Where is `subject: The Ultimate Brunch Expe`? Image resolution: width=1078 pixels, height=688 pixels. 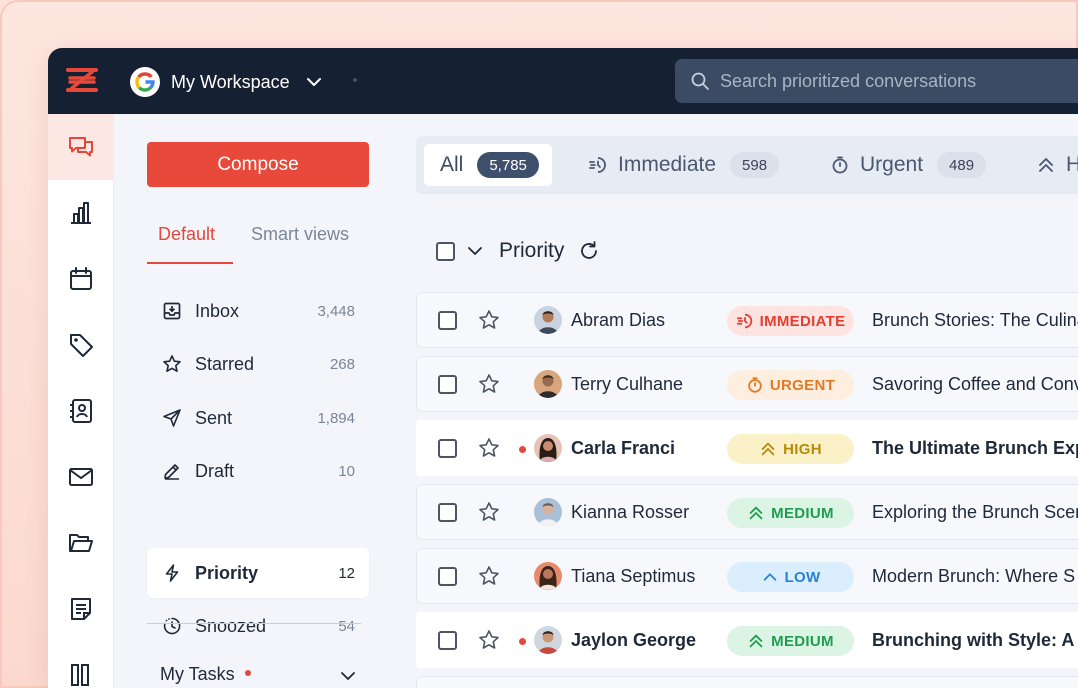 subject: The Ultimate Brunch Expe is located at coordinates (975, 448).